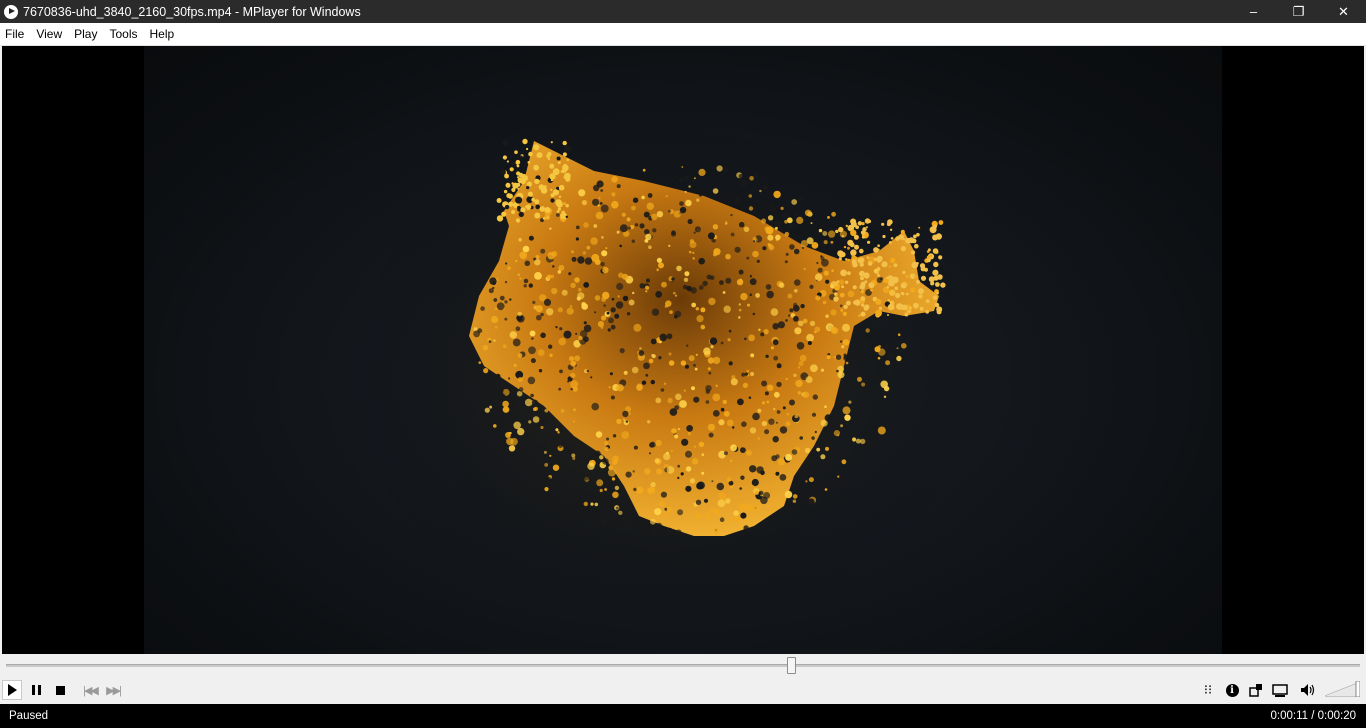  I want to click on previous-icon: |◀◀, so click(91, 690).